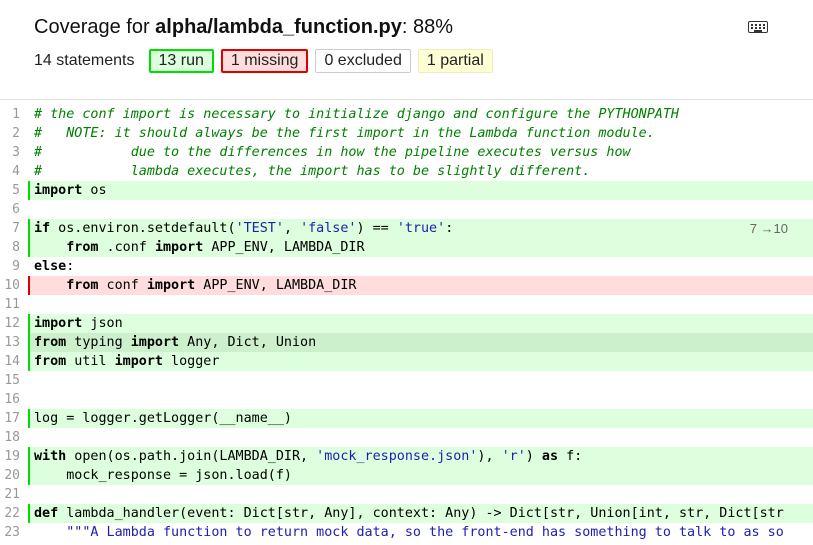 The width and height of the screenshot is (813, 545). I want to click on source-line: 15, so click(406, 380).